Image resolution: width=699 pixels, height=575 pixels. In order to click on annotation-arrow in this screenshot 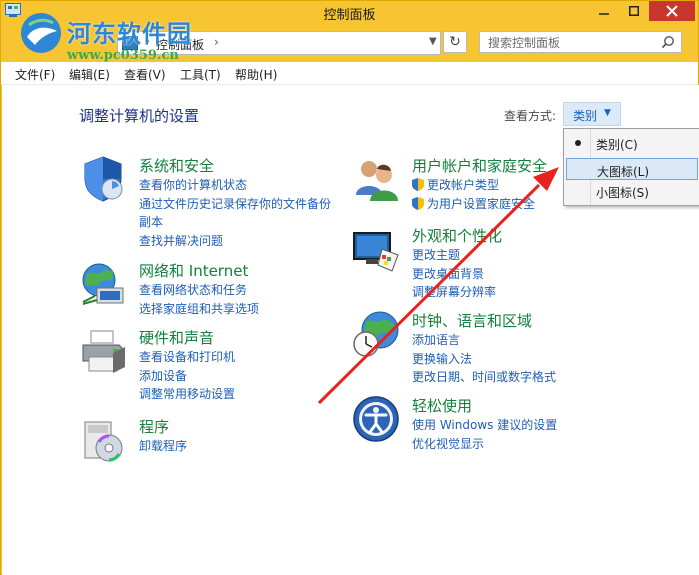, I will do `click(438, 286)`.